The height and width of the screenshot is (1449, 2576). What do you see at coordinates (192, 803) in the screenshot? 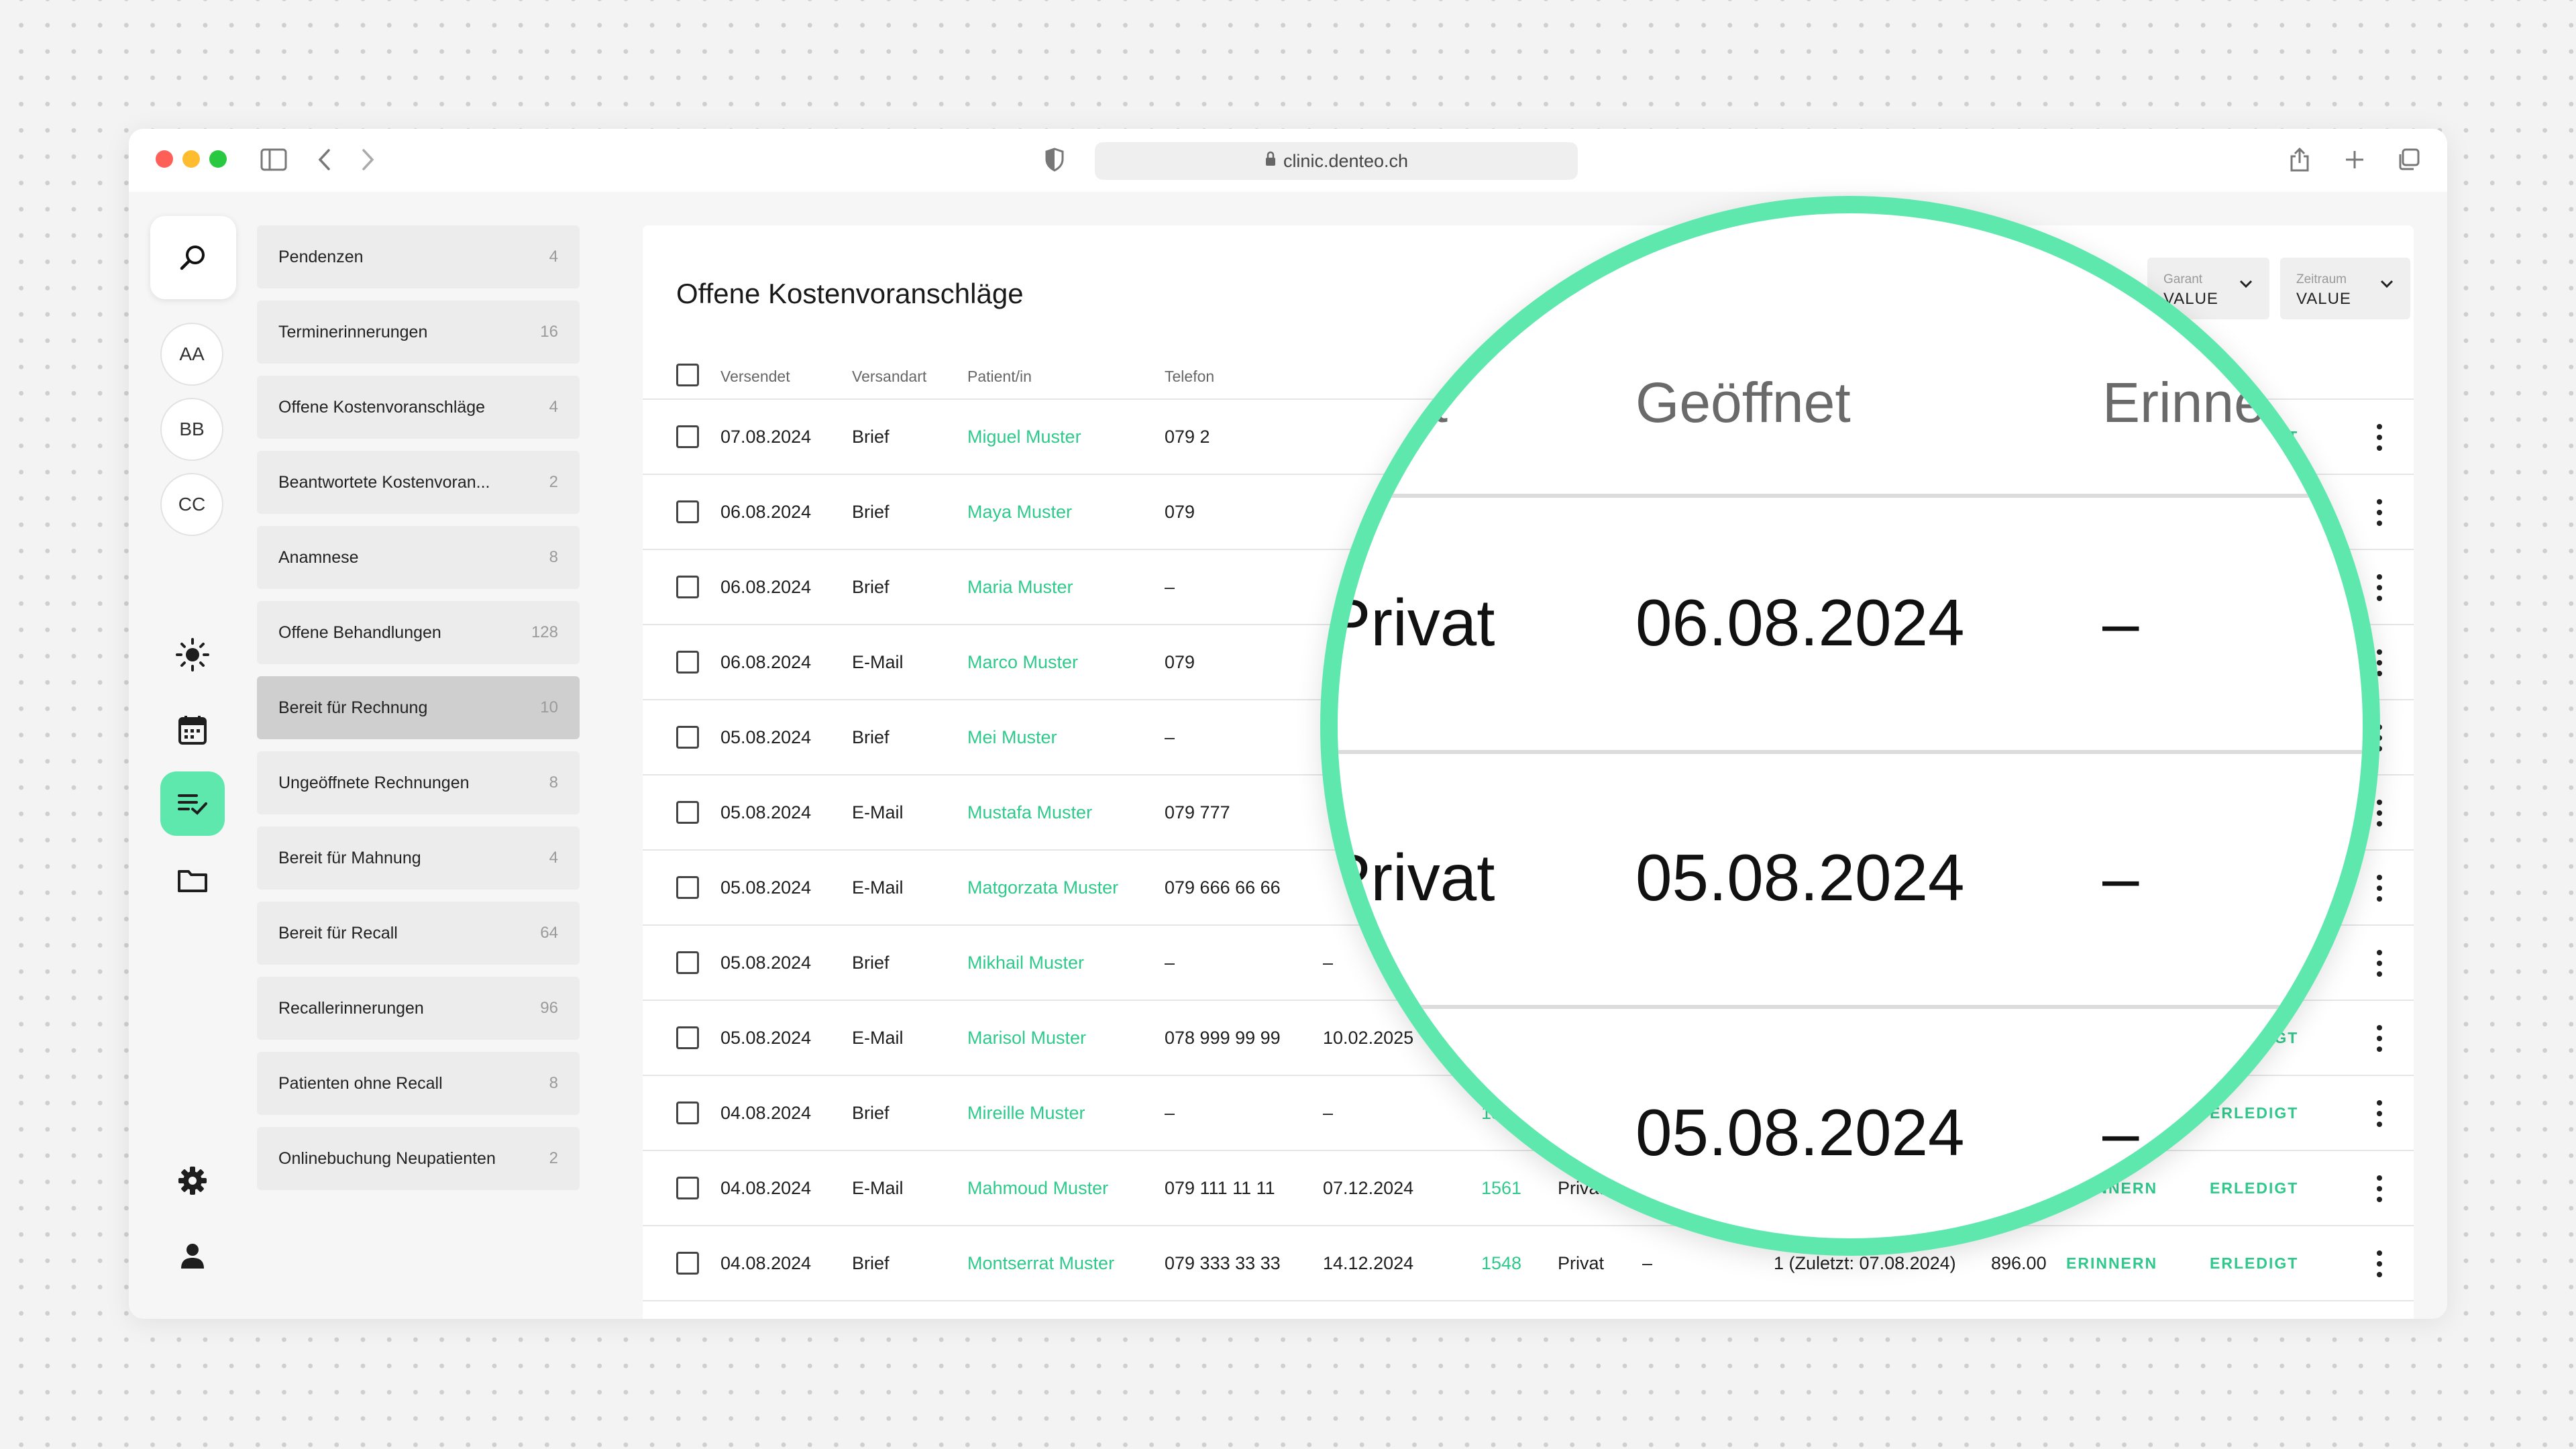
I see `tasks-icon` at bounding box center [192, 803].